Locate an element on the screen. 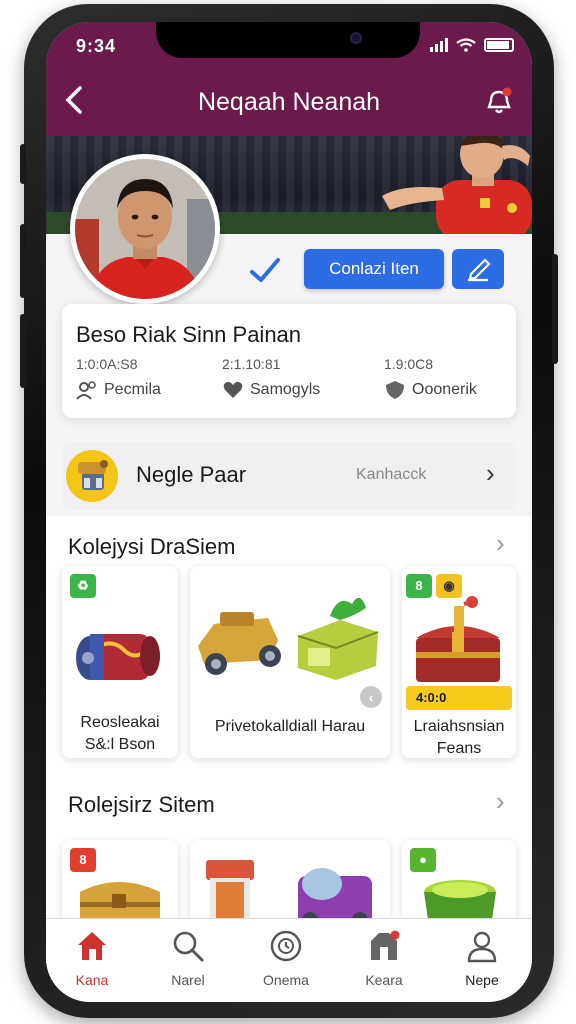 The height and width of the screenshot is (1024, 576). stat-label: Pecmila is located at coordinates (132, 389).